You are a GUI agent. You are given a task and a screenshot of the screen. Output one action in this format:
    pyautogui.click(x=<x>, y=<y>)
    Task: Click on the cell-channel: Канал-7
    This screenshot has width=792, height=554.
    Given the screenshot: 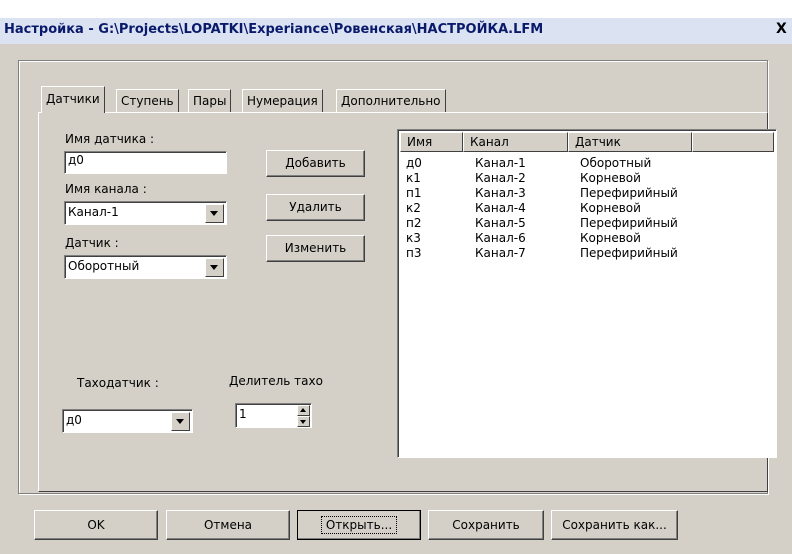 What is the action you would take?
    pyautogui.click(x=500, y=253)
    